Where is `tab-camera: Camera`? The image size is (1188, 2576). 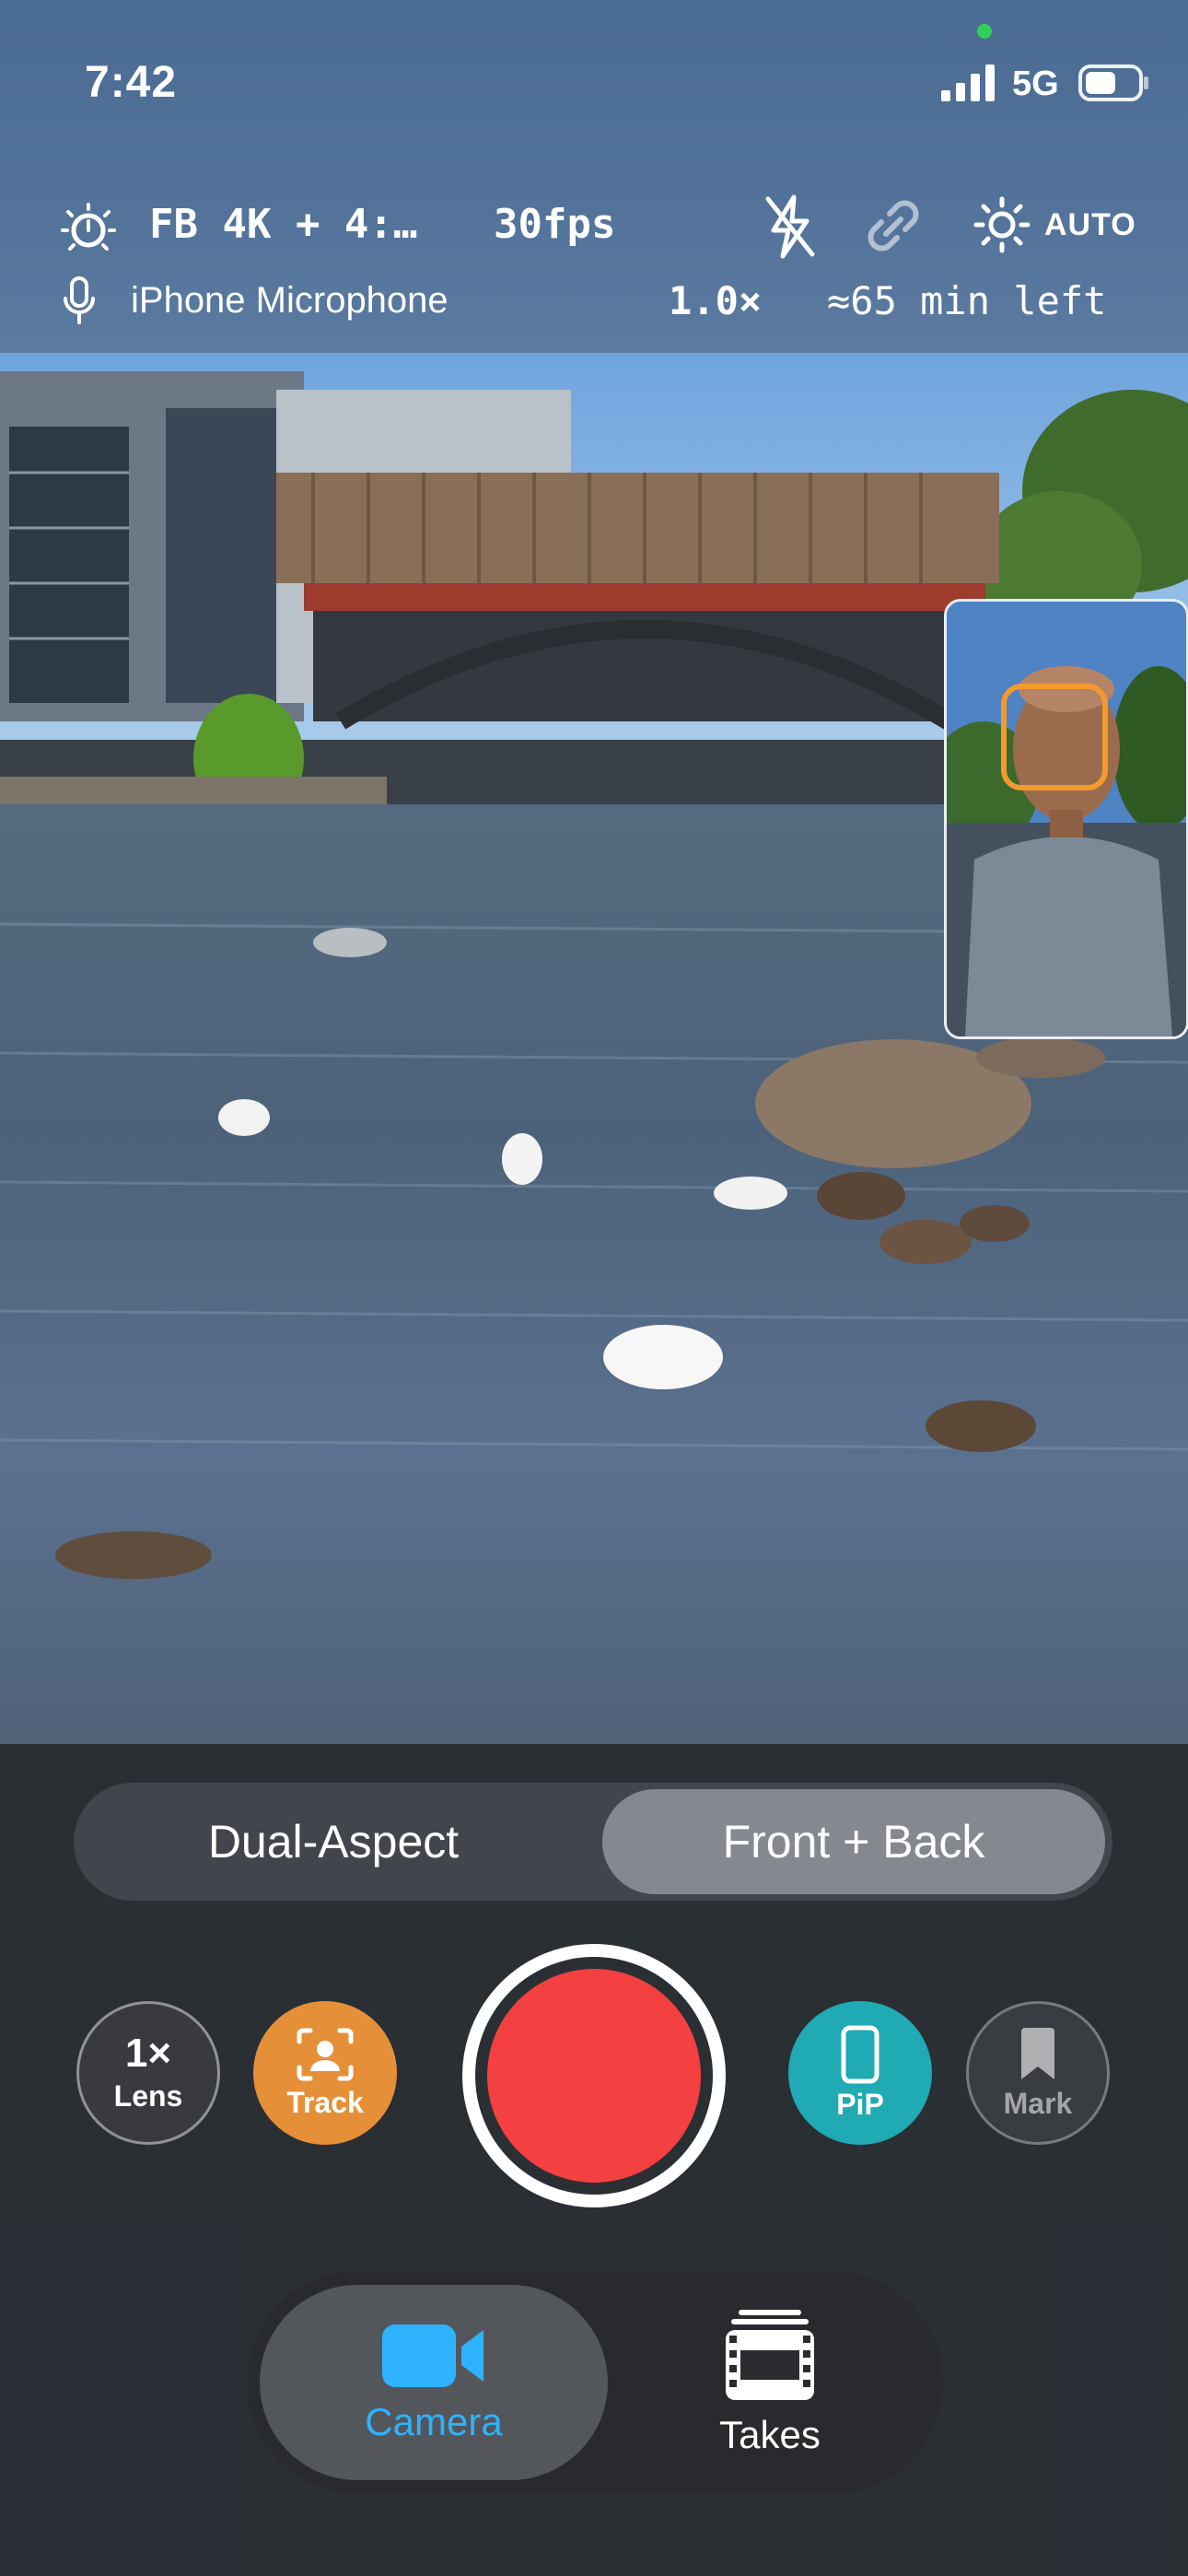
tab-camera: Camera is located at coordinates (434, 2382).